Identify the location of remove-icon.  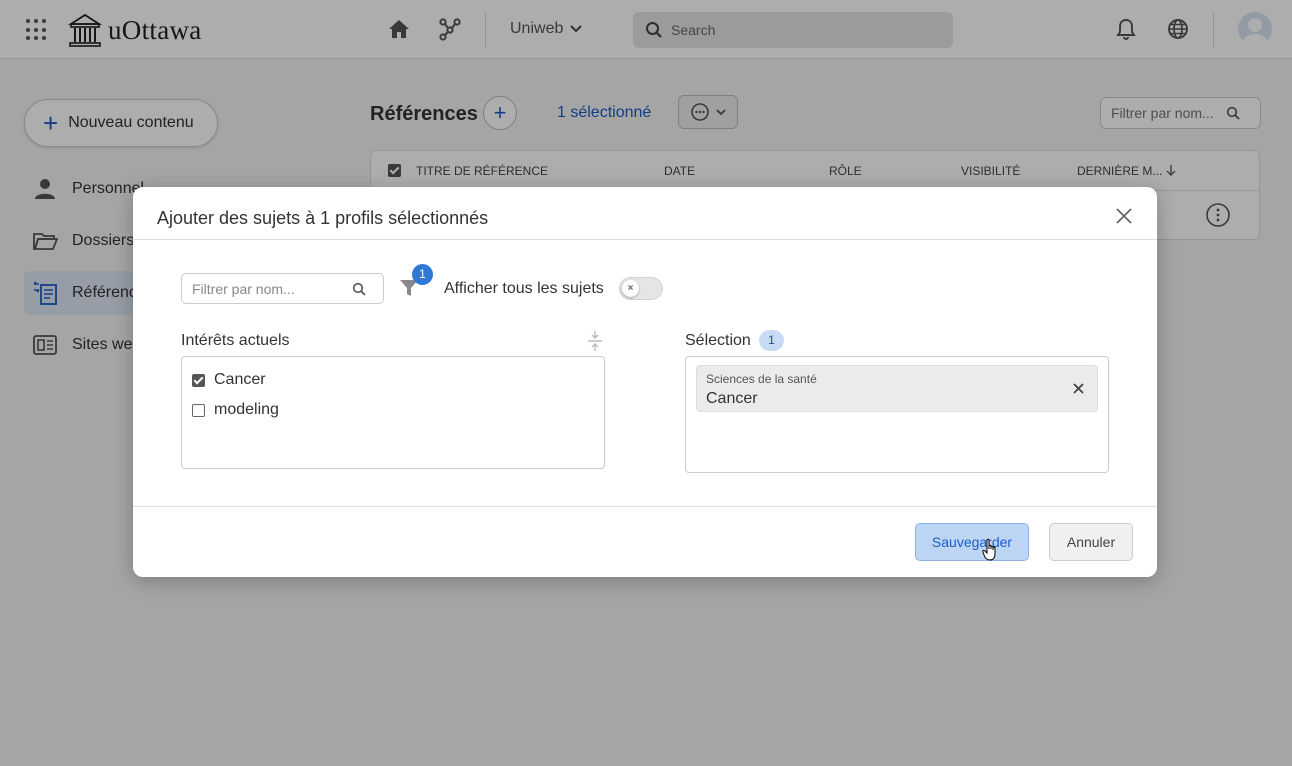
(1078, 388).